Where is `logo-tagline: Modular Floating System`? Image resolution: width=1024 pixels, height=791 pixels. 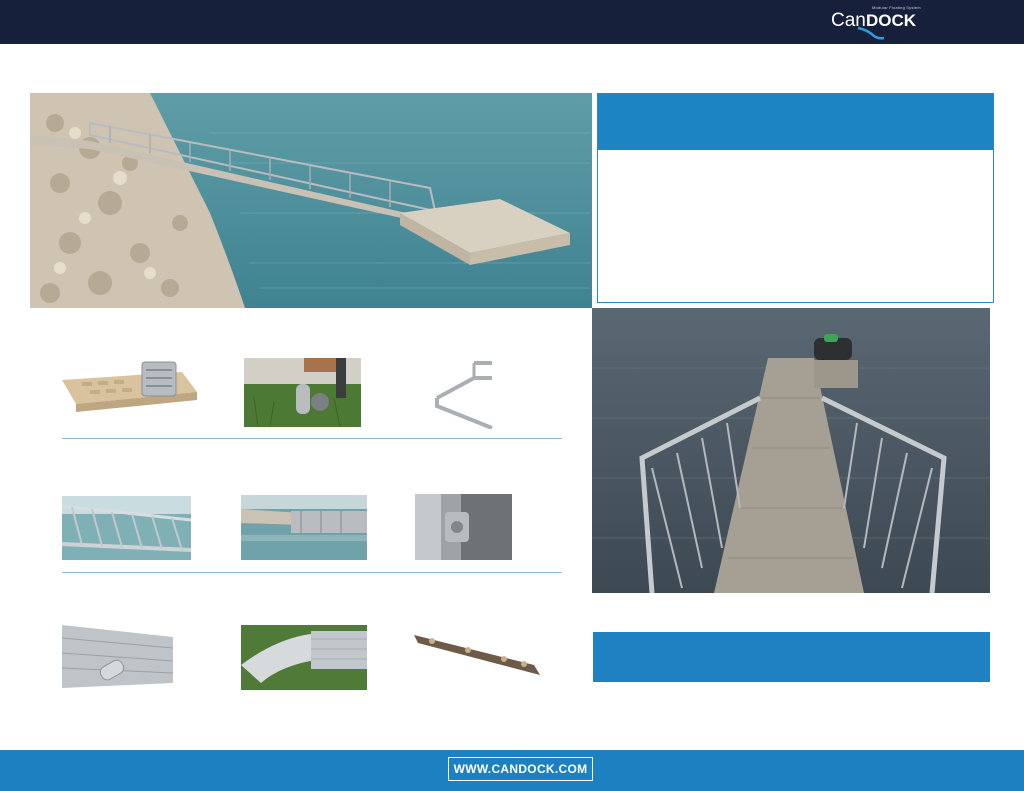
logo-tagline: Modular Floating System is located at coordinates (896, 7).